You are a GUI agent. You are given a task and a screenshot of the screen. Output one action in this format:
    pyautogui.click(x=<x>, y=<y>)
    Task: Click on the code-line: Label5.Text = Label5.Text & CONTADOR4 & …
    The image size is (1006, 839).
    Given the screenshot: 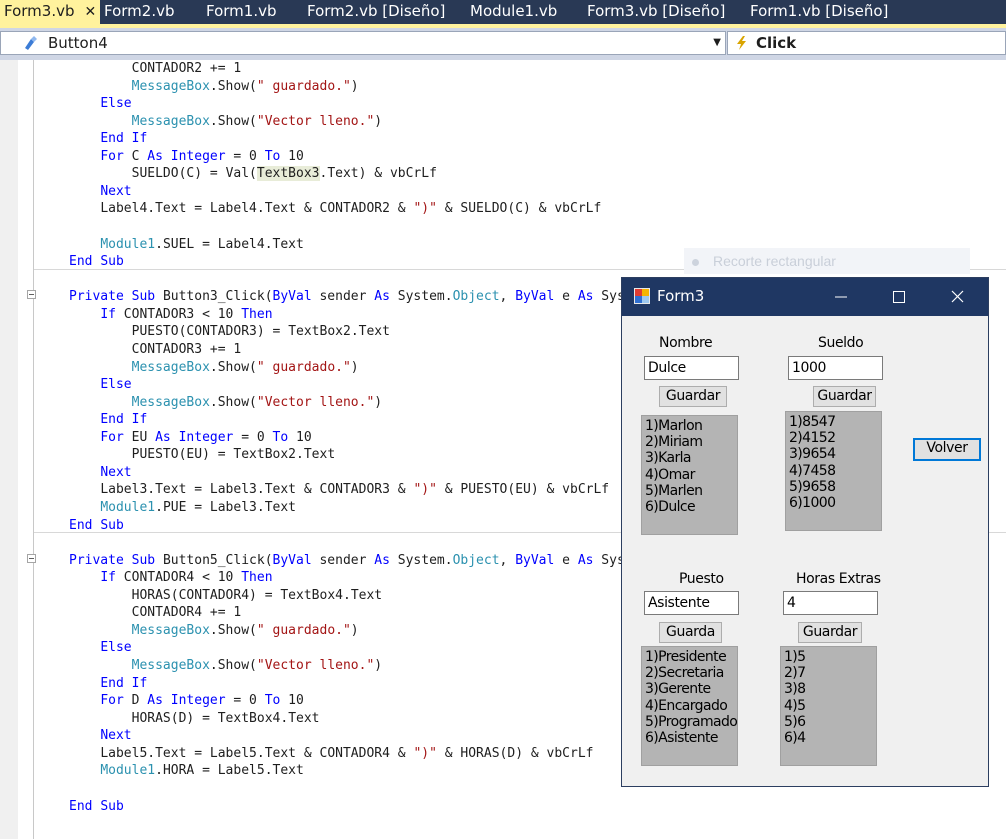 What is the action you would take?
    pyautogui.click(x=347, y=753)
    